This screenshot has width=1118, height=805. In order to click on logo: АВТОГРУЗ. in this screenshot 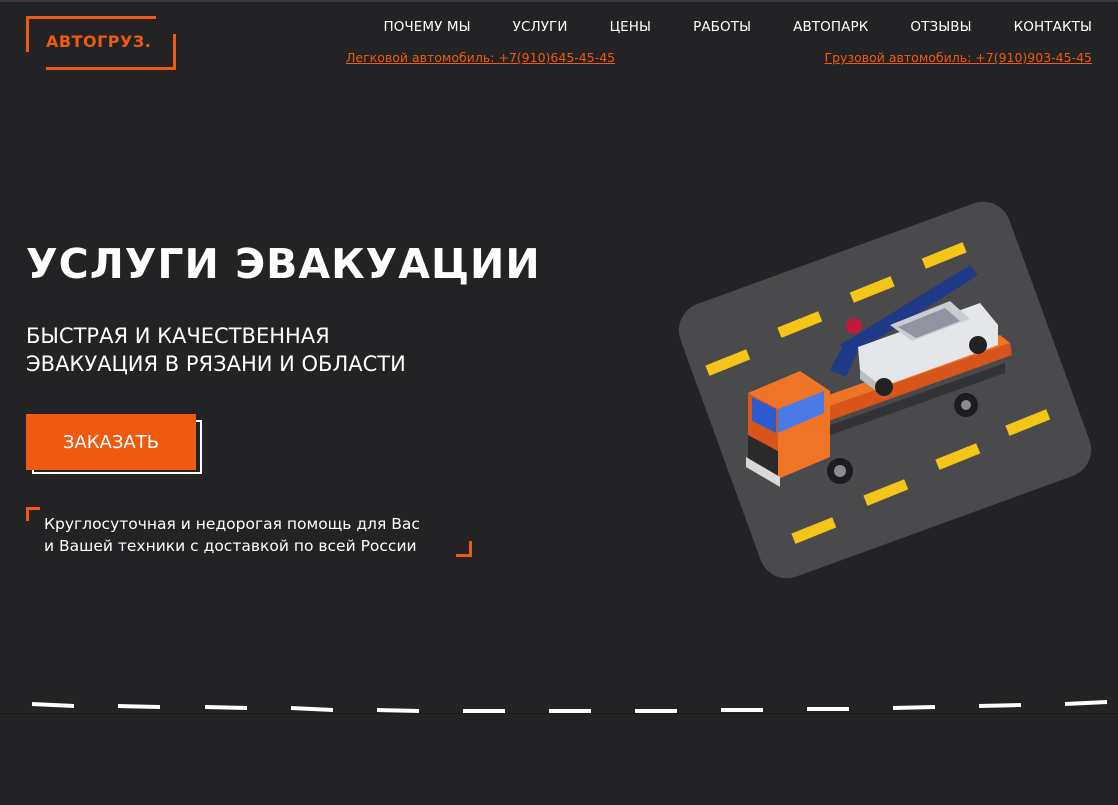, I will do `click(102, 44)`.